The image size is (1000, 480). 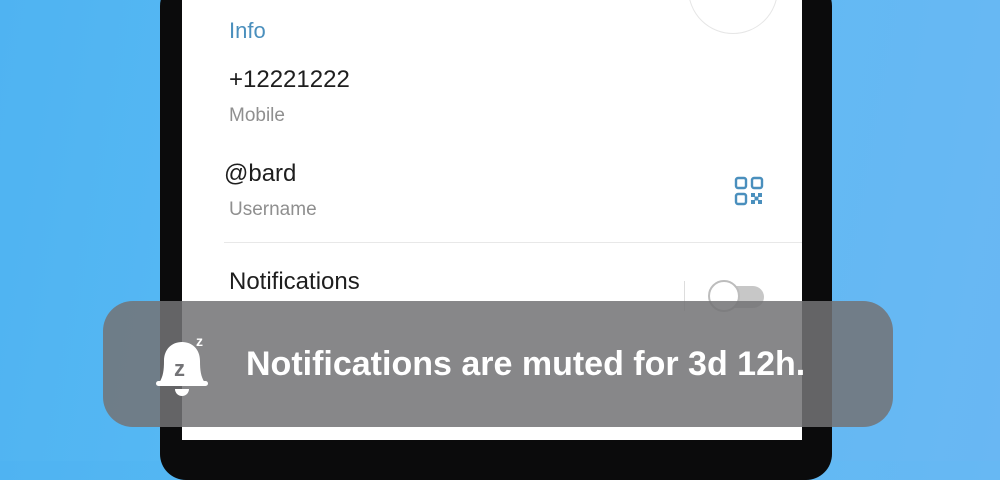 What do you see at coordinates (526, 364) in the screenshot?
I see `toast-message: Notifications are muted for 3d 12h.` at bounding box center [526, 364].